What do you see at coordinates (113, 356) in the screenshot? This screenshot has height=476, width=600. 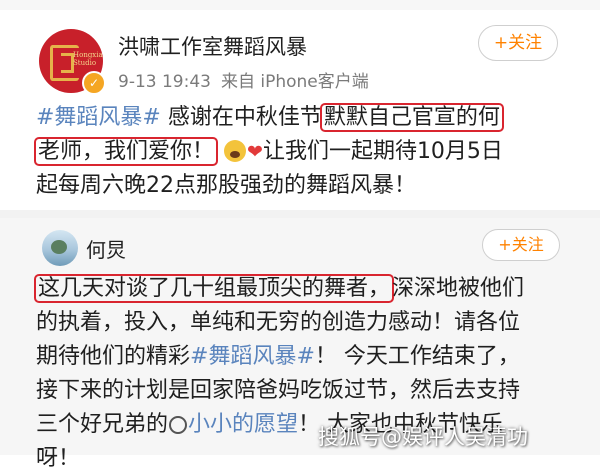 I see `text: 期待他们的精彩` at bounding box center [113, 356].